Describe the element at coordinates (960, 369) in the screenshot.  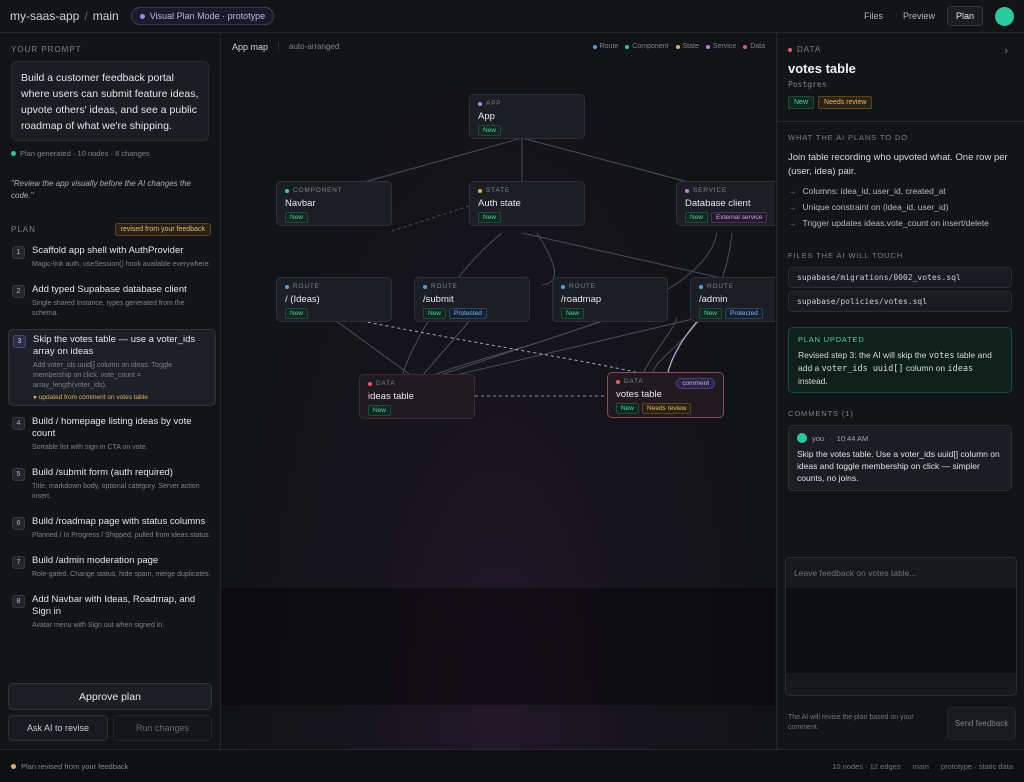
I see `plan-updated-code: ideas` at that location.